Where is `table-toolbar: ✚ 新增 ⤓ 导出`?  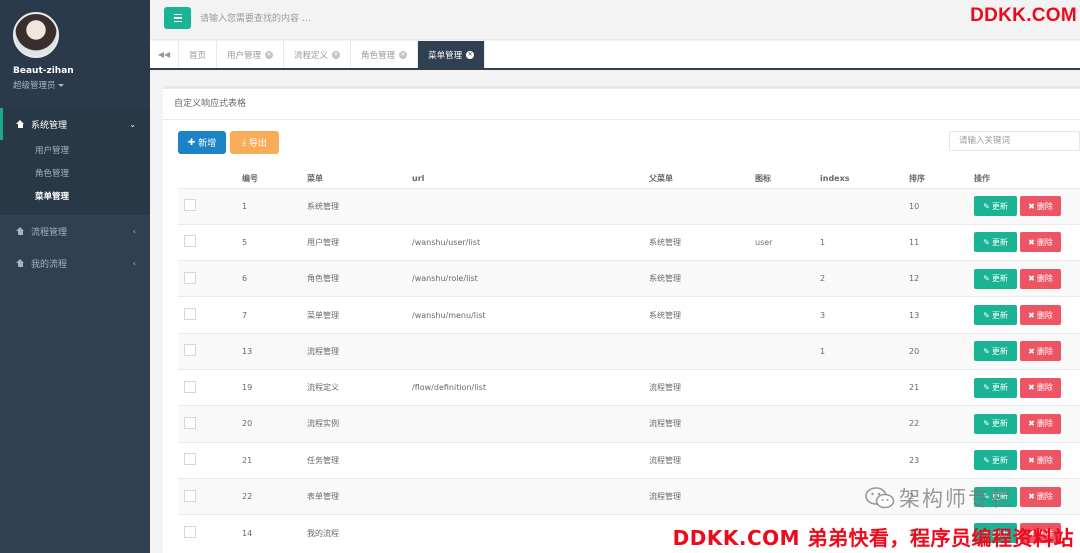
table-toolbar: ✚ 新增 ⤓ 导出 is located at coordinates (621, 144).